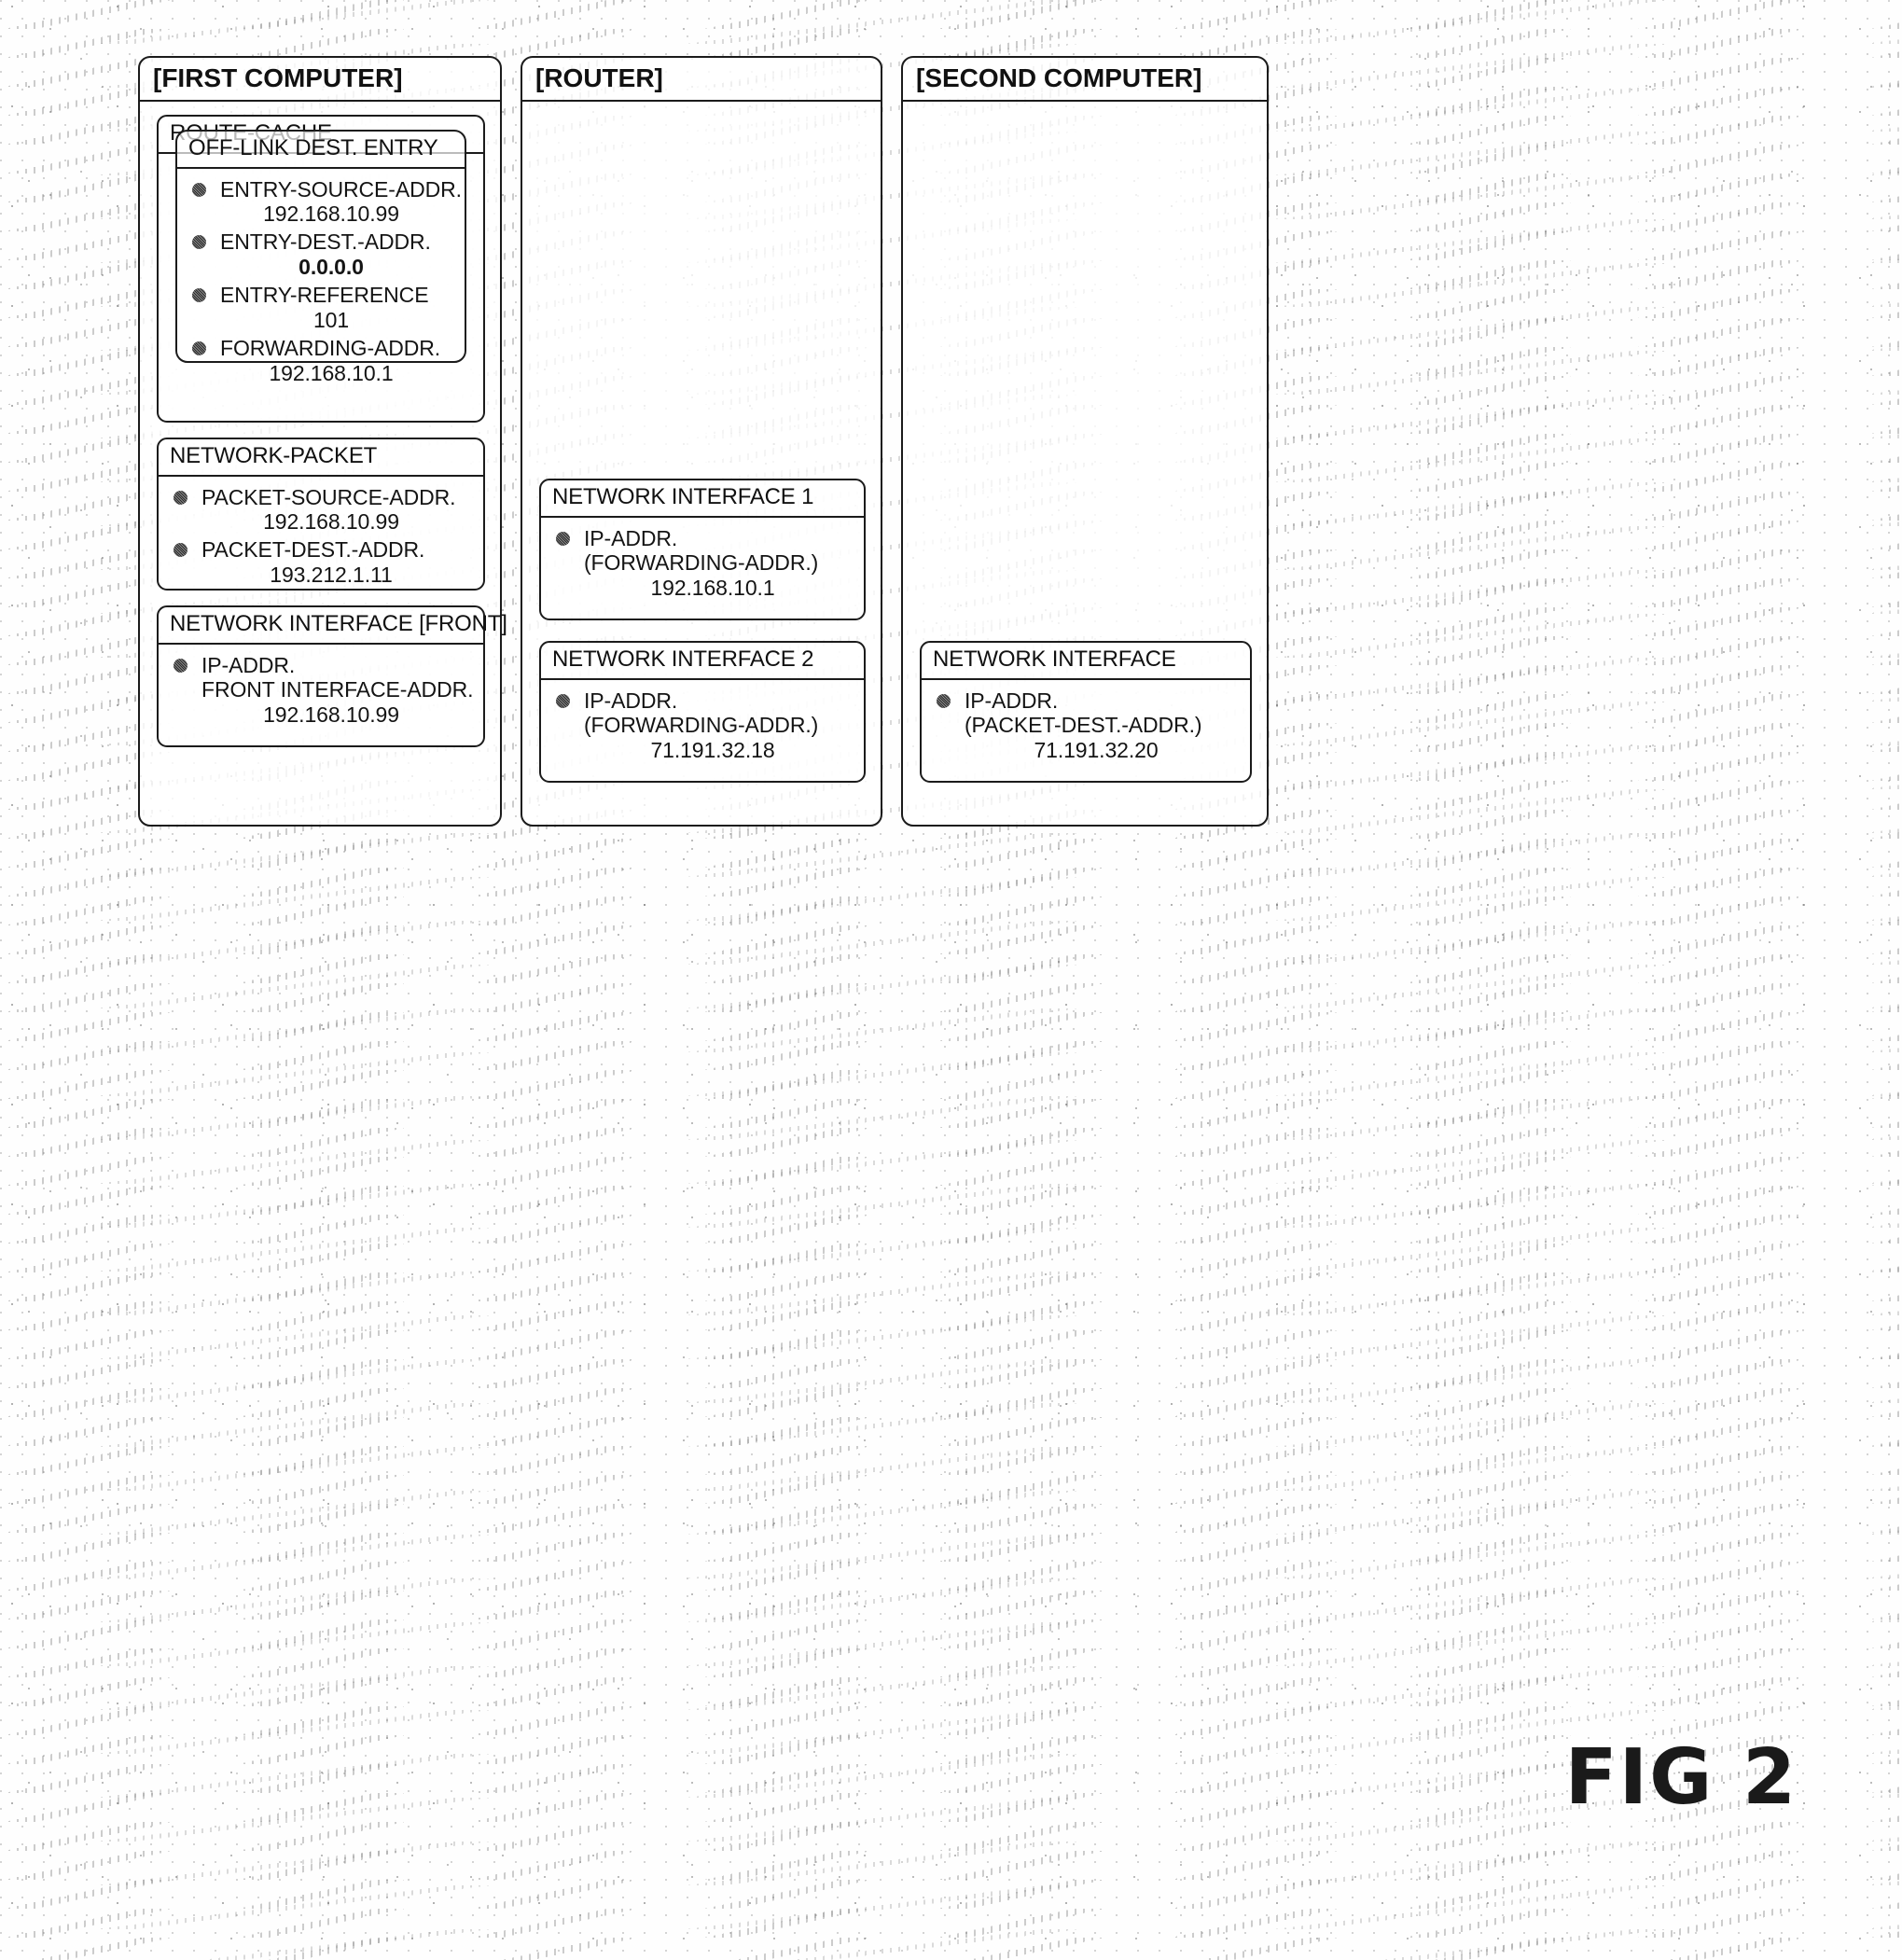  Describe the element at coordinates (320, 80) in the screenshot. I see `first-computer-title: [FIRST COMPUTER]` at that location.